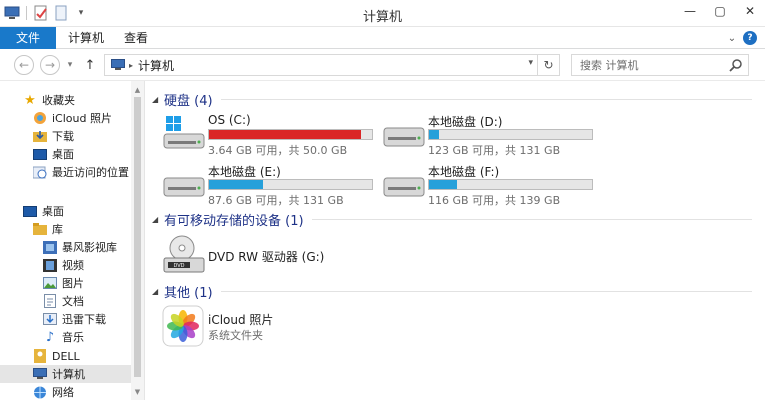 This screenshot has width=765, height=400. What do you see at coordinates (65, 265) in the screenshot?
I see `nav-videos: 视频` at bounding box center [65, 265].